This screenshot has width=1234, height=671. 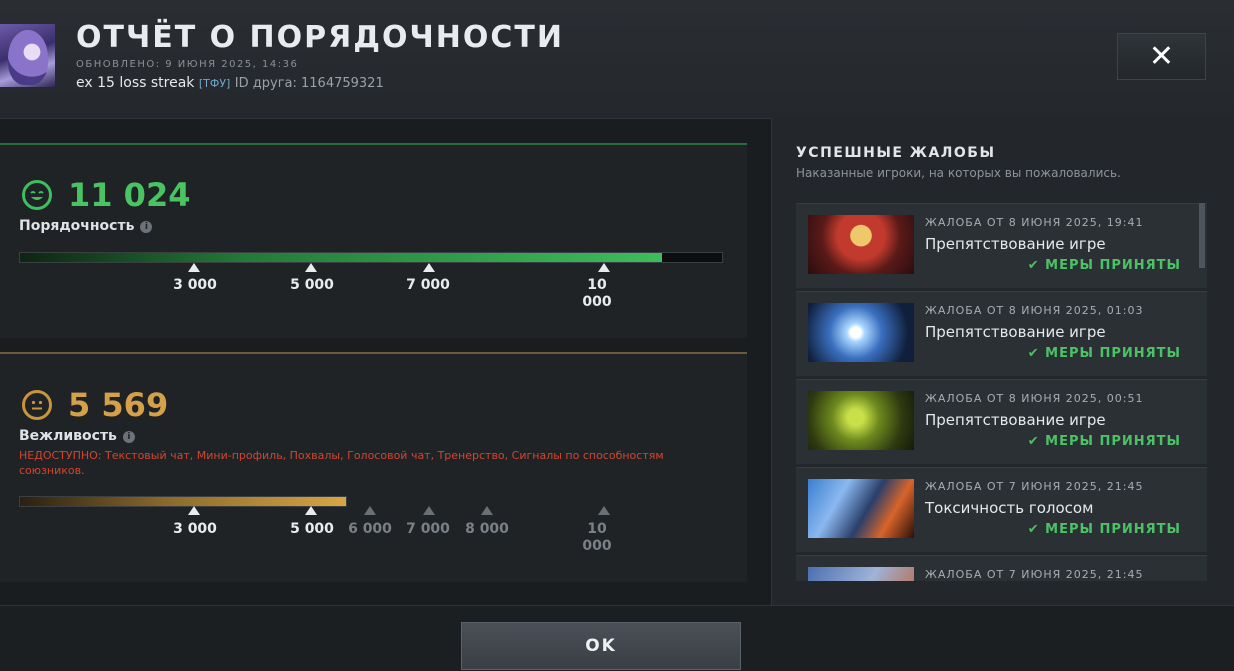 What do you see at coordinates (183, 501) in the screenshot?
I see `communication-progress-fill` at bounding box center [183, 501].